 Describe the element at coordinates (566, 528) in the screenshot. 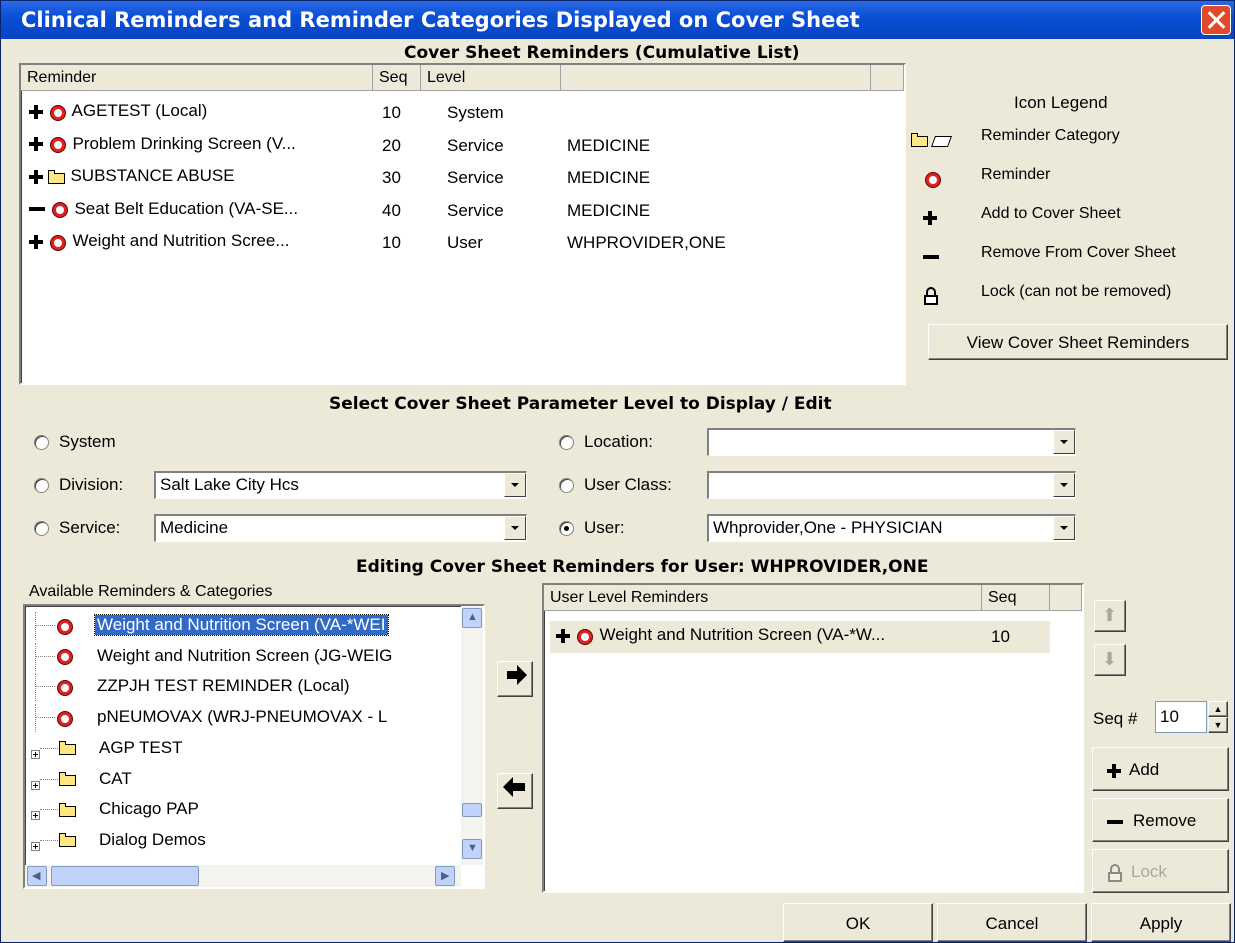

I see `radio-user` at that location.